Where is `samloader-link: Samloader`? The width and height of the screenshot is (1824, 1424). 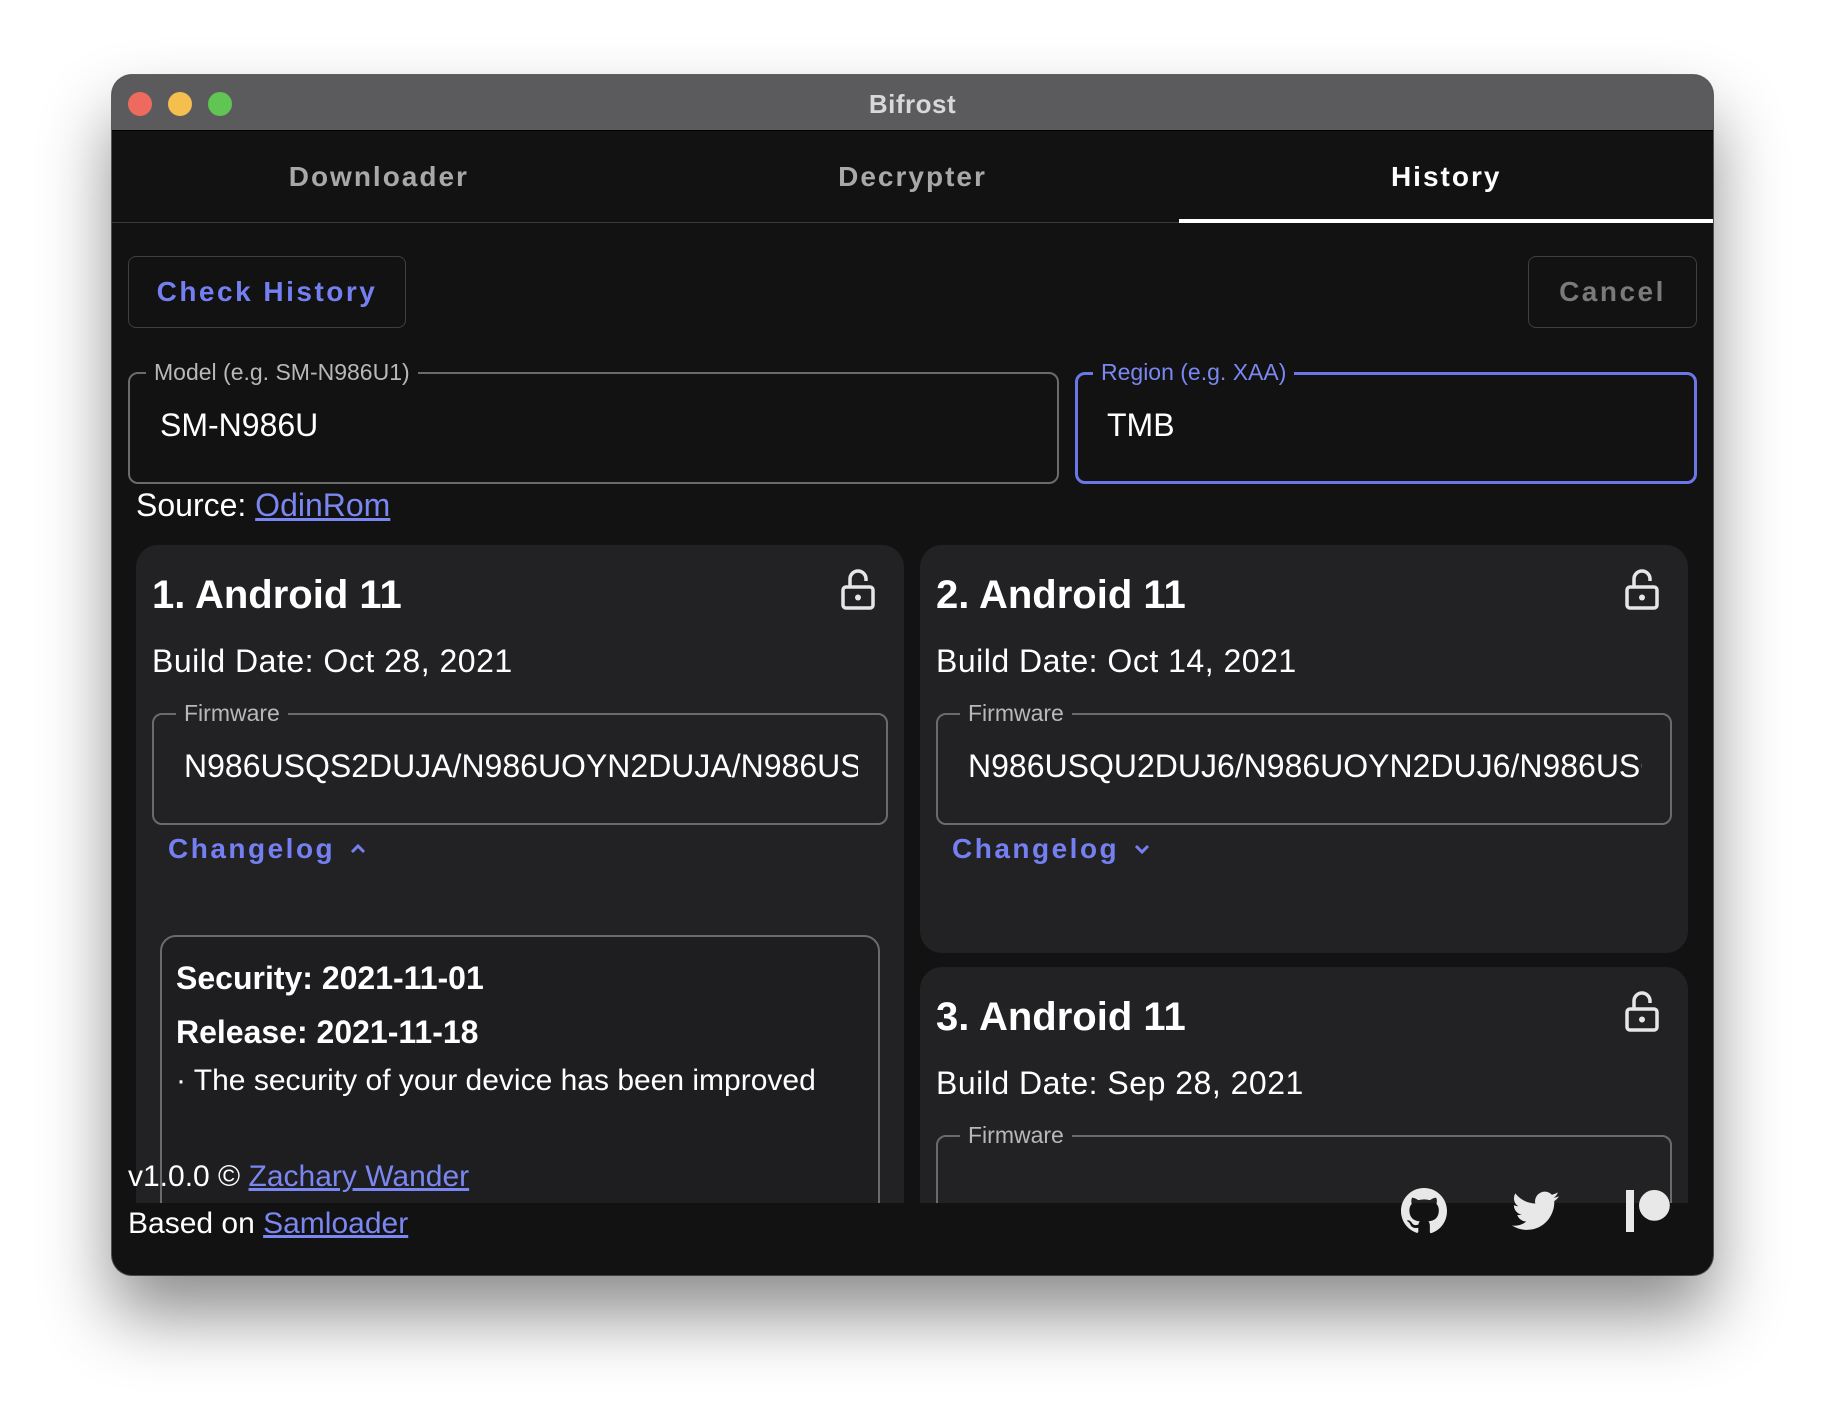 samloader-link: Samloader is located at coordinates (335, 1223).